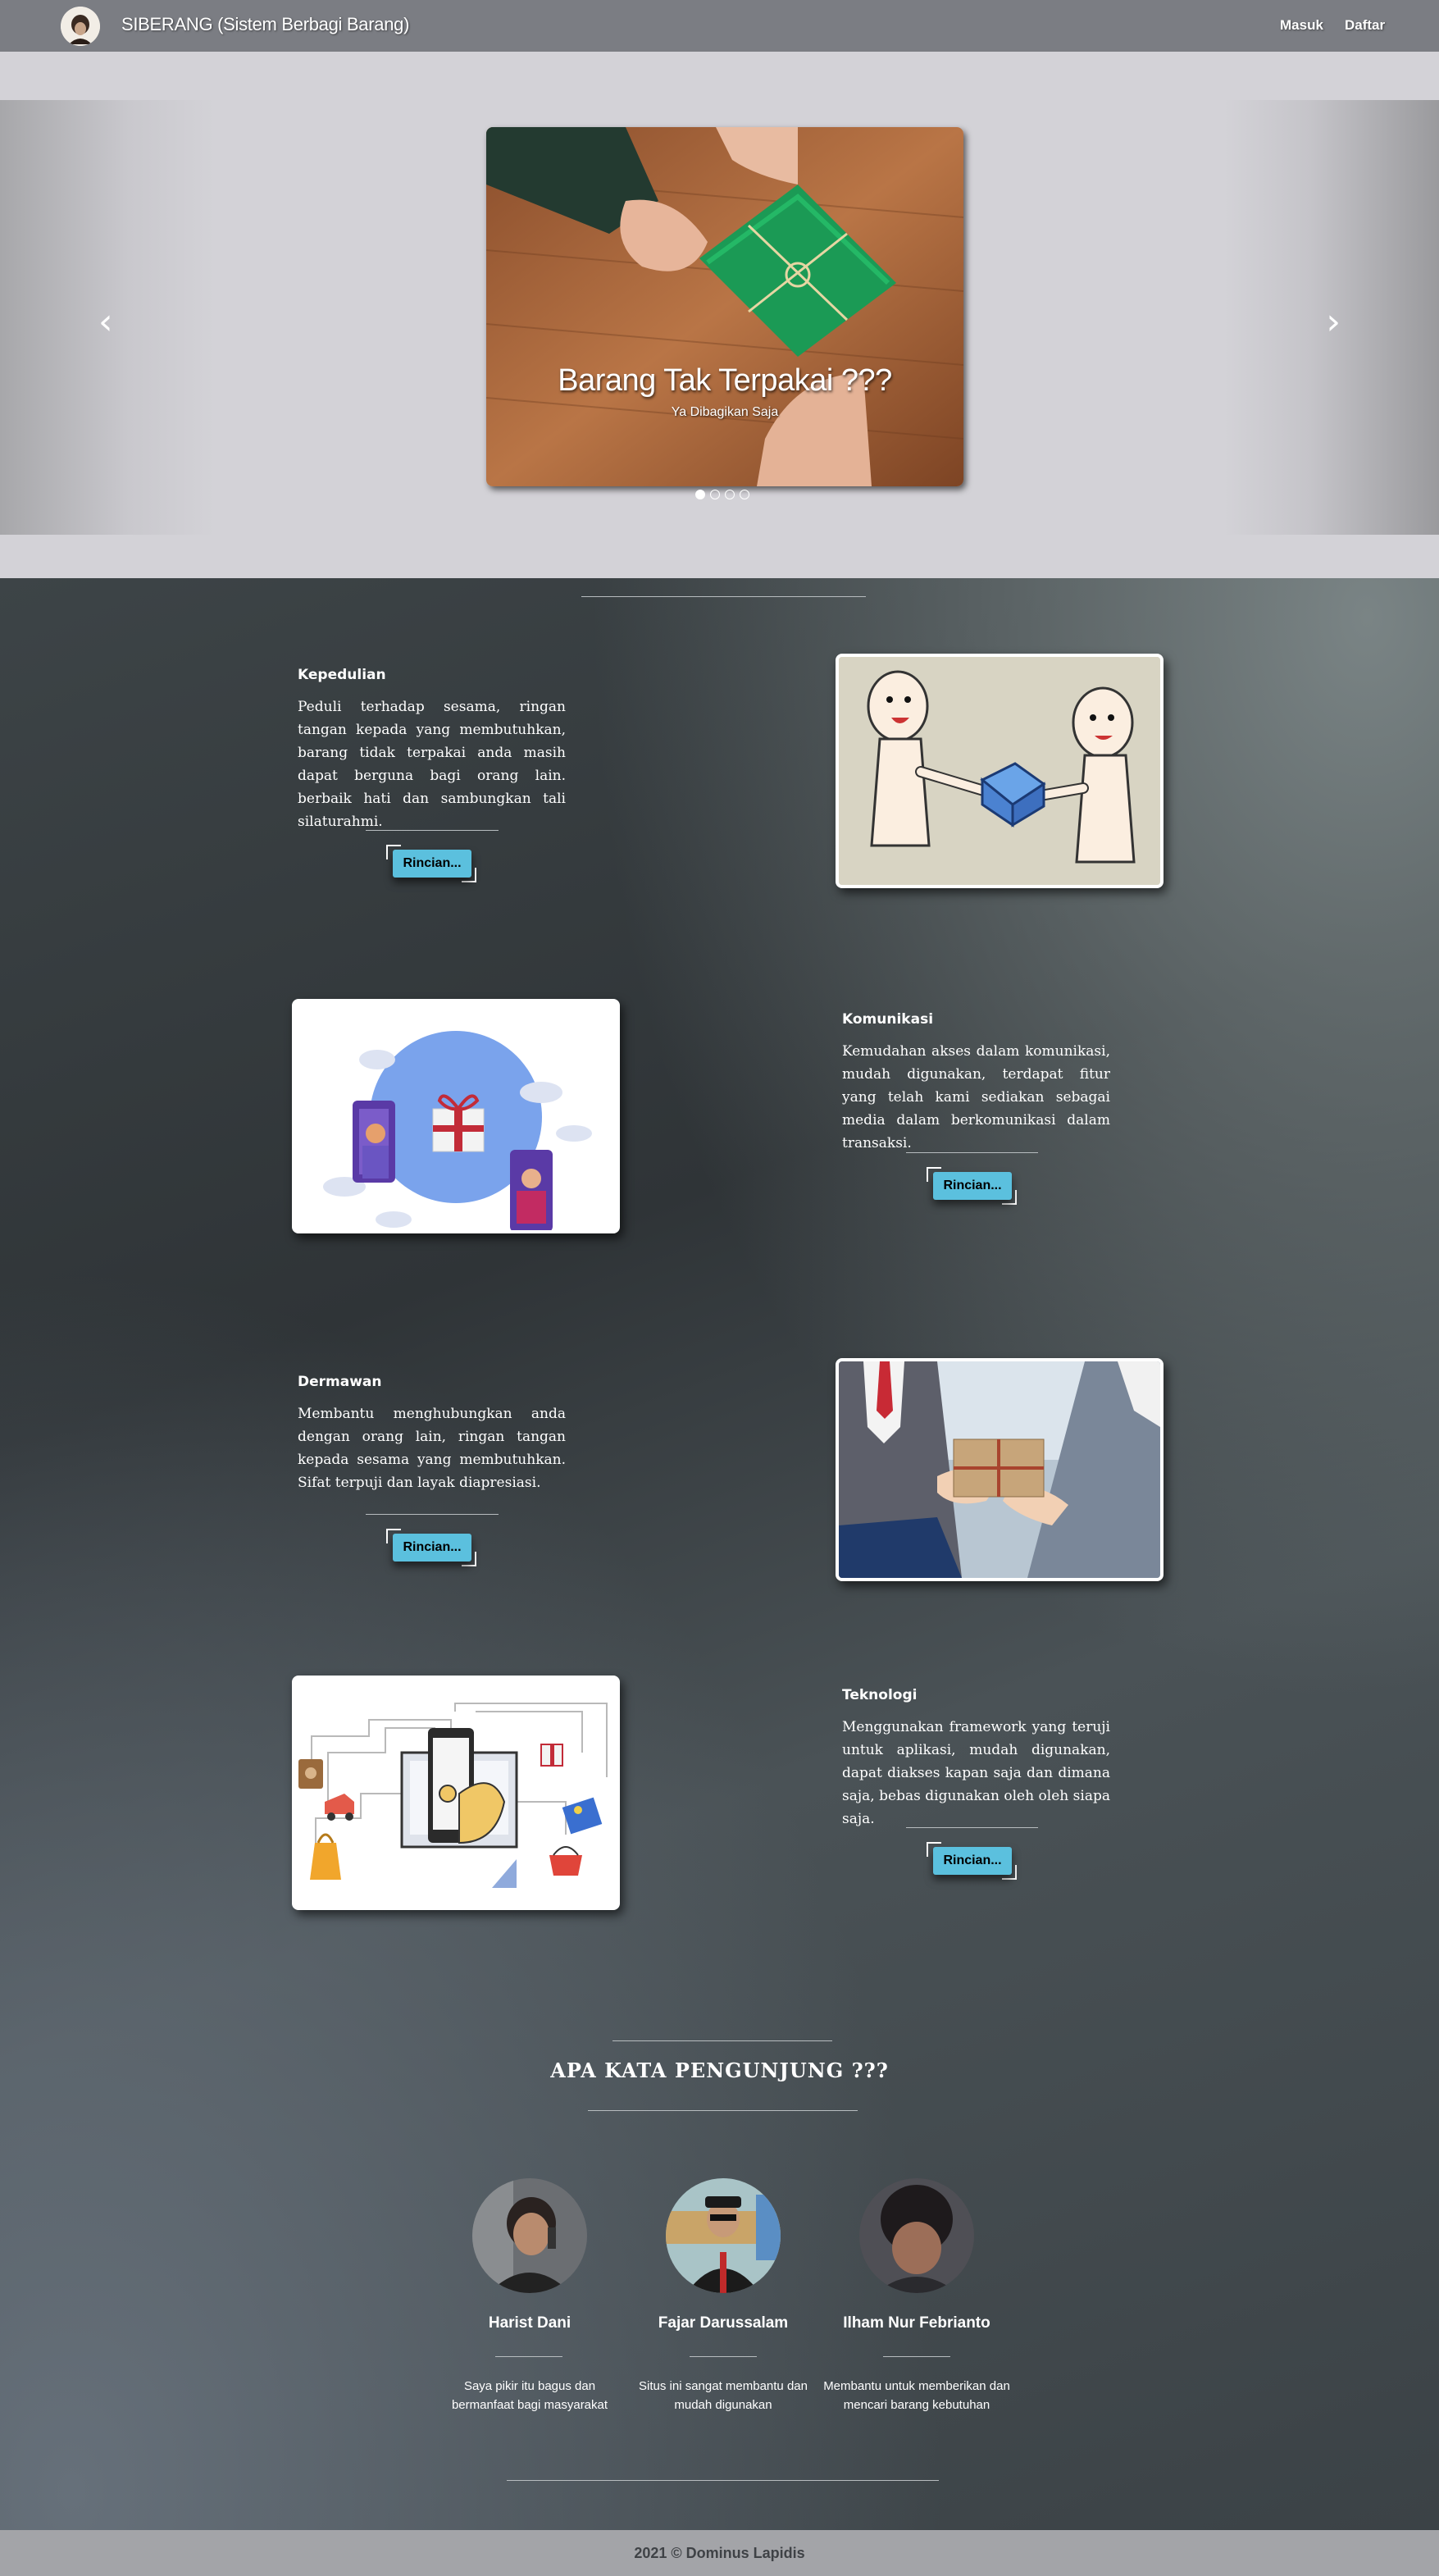 The height and width of the screenshot is (2576, 1439). I want to click on testimonial-name: Harist Dani, so click(530, 2323).